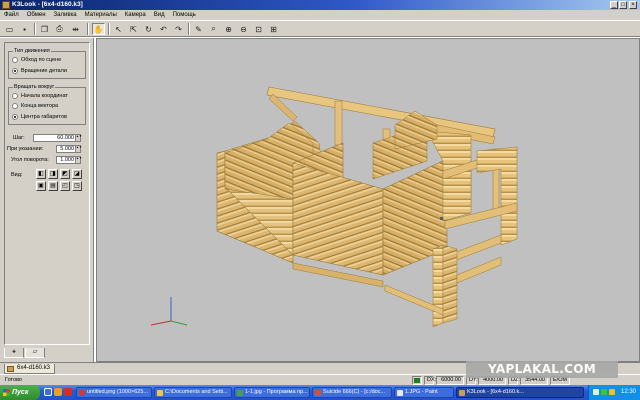 The height and width of the screenshot is (400, 640). What do you see at coordinates (44, 29) in the screenshot?
I see `copy-icon: ❐` at bounding box center [44, 29].